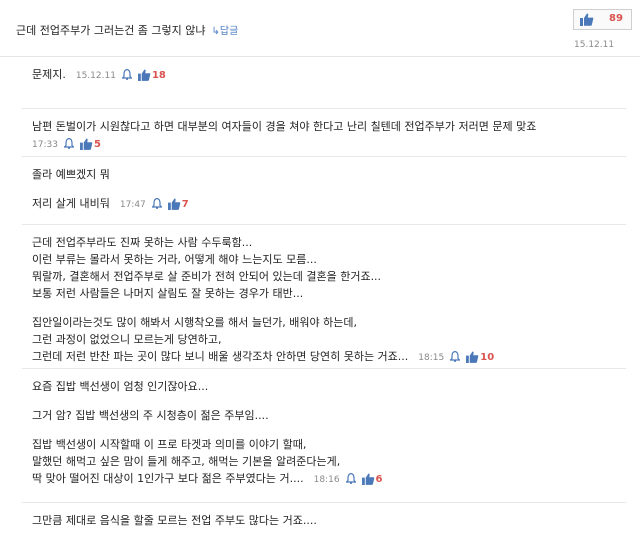  What do you see at coordinates (602, 19) in the screenshot?
I see `top-like-button: 89` at bounding box center [602, 19].